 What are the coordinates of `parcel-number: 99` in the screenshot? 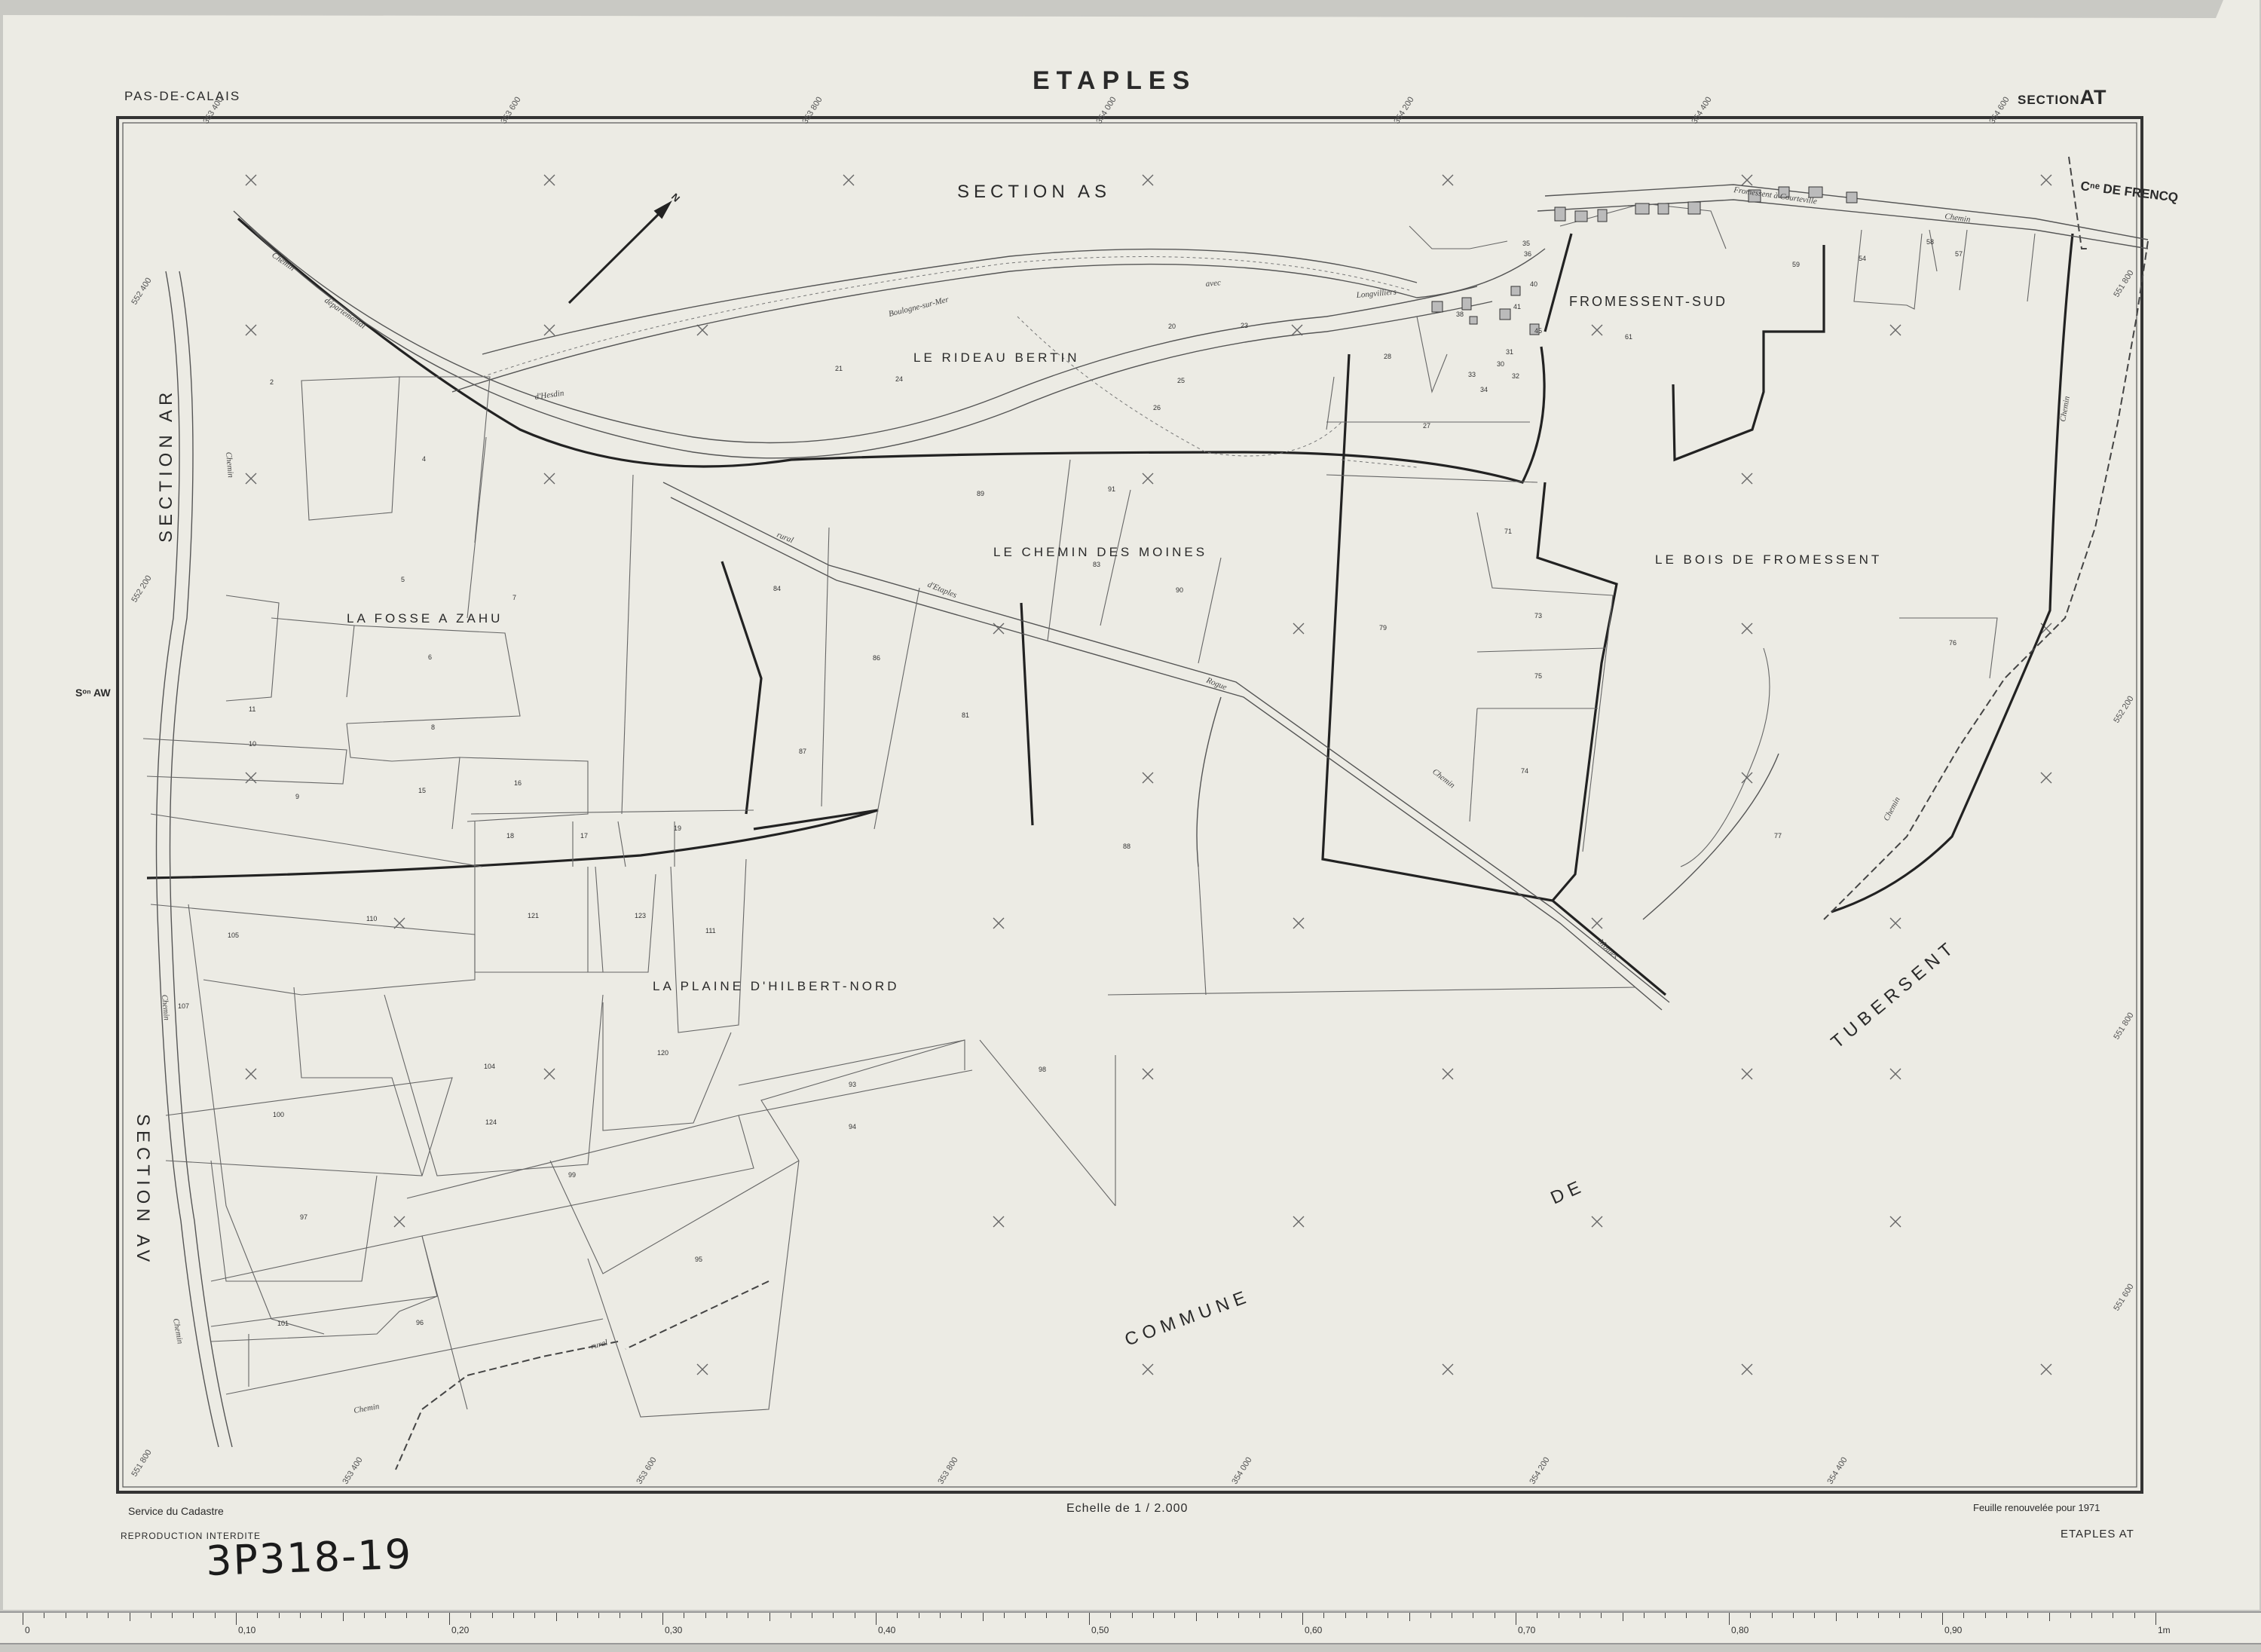 It's located at (572, 1175).